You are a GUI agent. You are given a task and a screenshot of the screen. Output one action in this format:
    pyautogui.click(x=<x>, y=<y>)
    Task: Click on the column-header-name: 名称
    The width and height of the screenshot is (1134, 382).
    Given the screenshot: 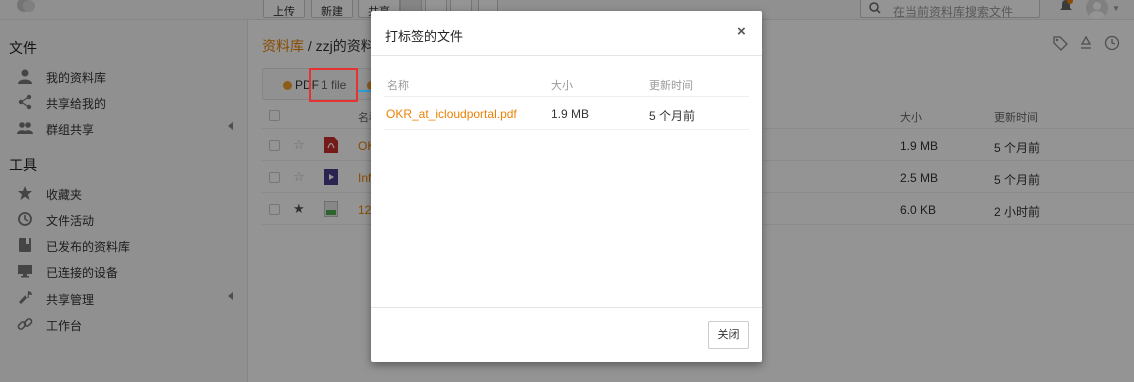 What is the action you would take?
    pyautogui.click(x=398, y=86)
    